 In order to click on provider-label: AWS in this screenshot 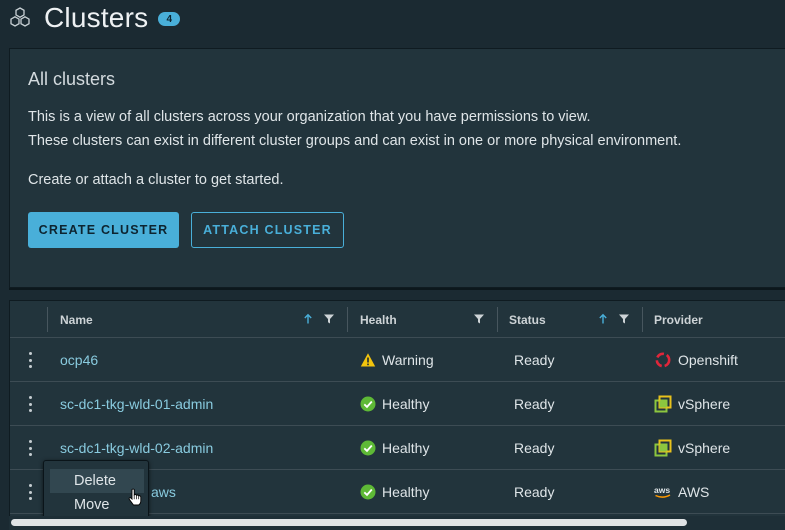, I will do `click(694, 492)`.